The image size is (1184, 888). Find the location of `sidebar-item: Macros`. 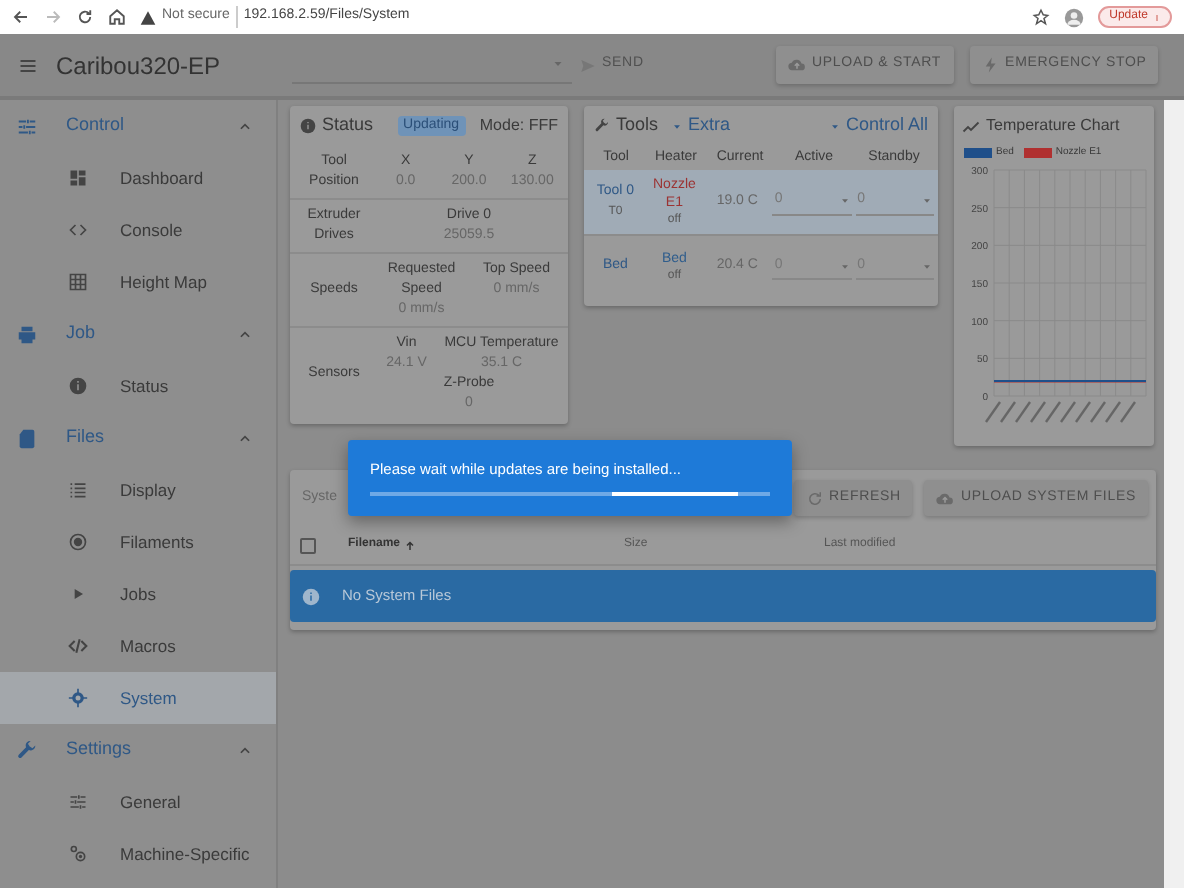

sidebar-item: Macros is located at coordinates (138, 646).